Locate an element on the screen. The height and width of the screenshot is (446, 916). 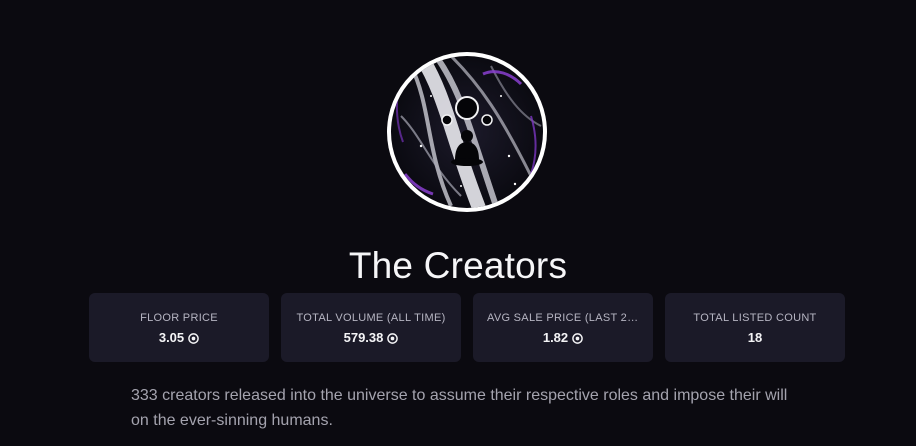
stat-value-text: 1.82 is located at coordinates (555, 337).